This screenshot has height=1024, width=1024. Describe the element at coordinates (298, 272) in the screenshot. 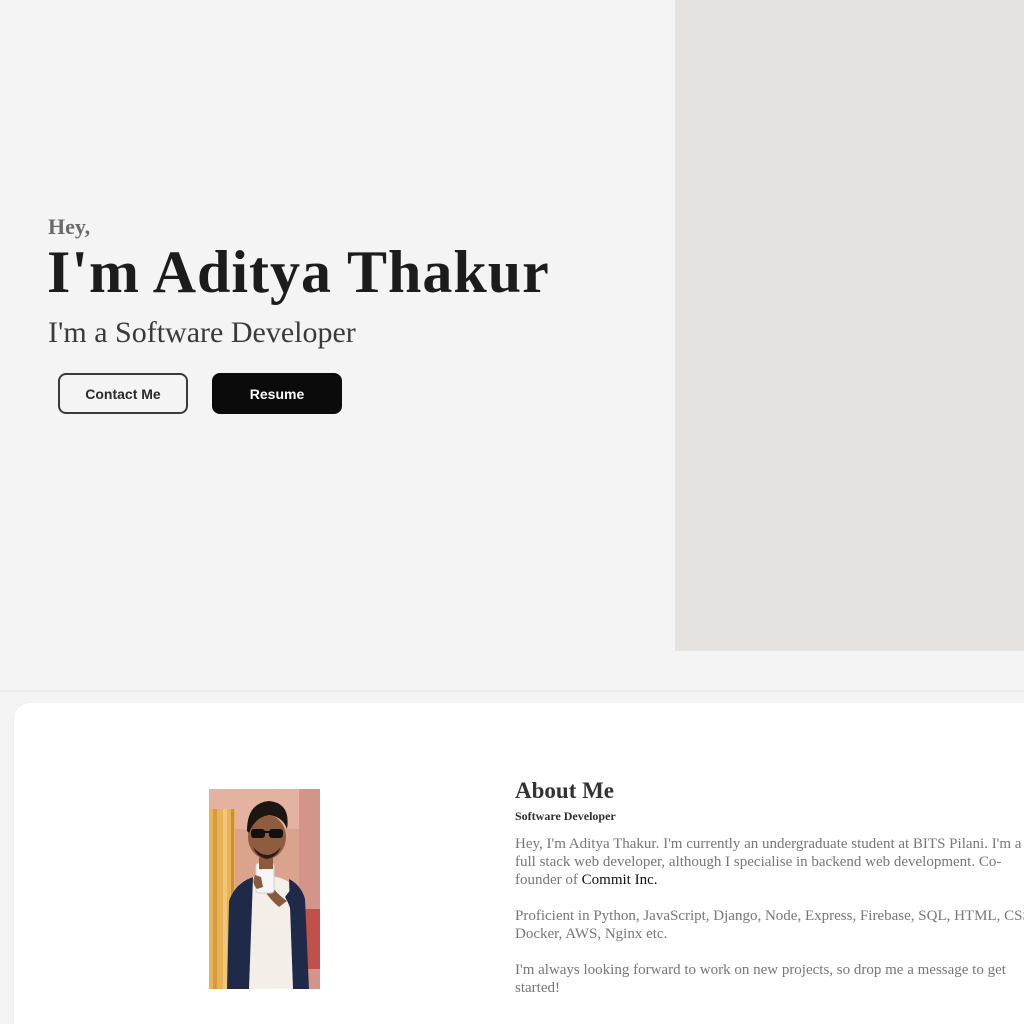

I see `hero-name: I'm Aditya Thakur` at that location.